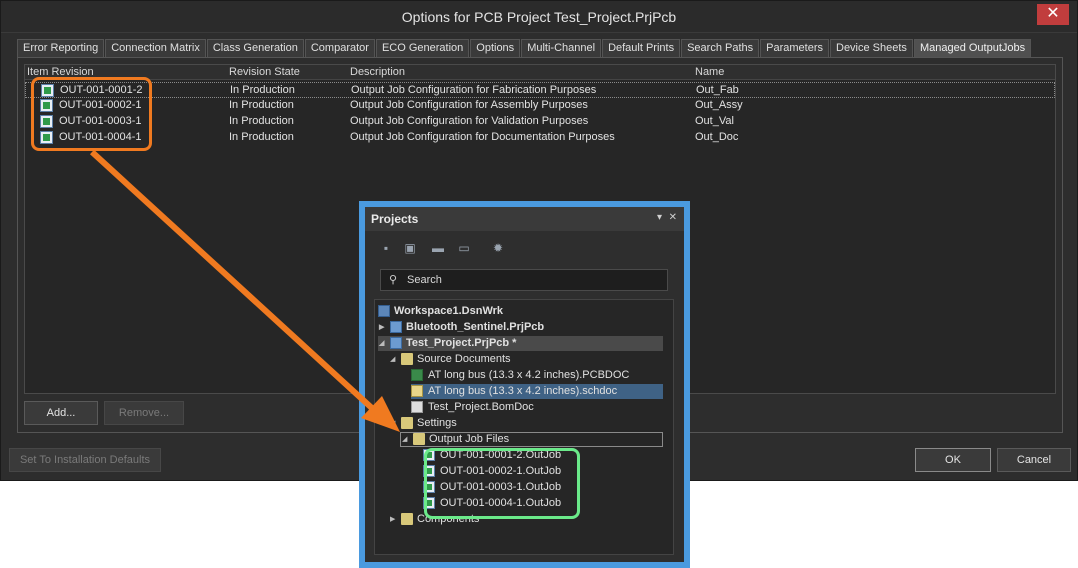  Describe the element at coordinates (395, 219) in the screenshot. I see `projects-title: Projects` at that location.